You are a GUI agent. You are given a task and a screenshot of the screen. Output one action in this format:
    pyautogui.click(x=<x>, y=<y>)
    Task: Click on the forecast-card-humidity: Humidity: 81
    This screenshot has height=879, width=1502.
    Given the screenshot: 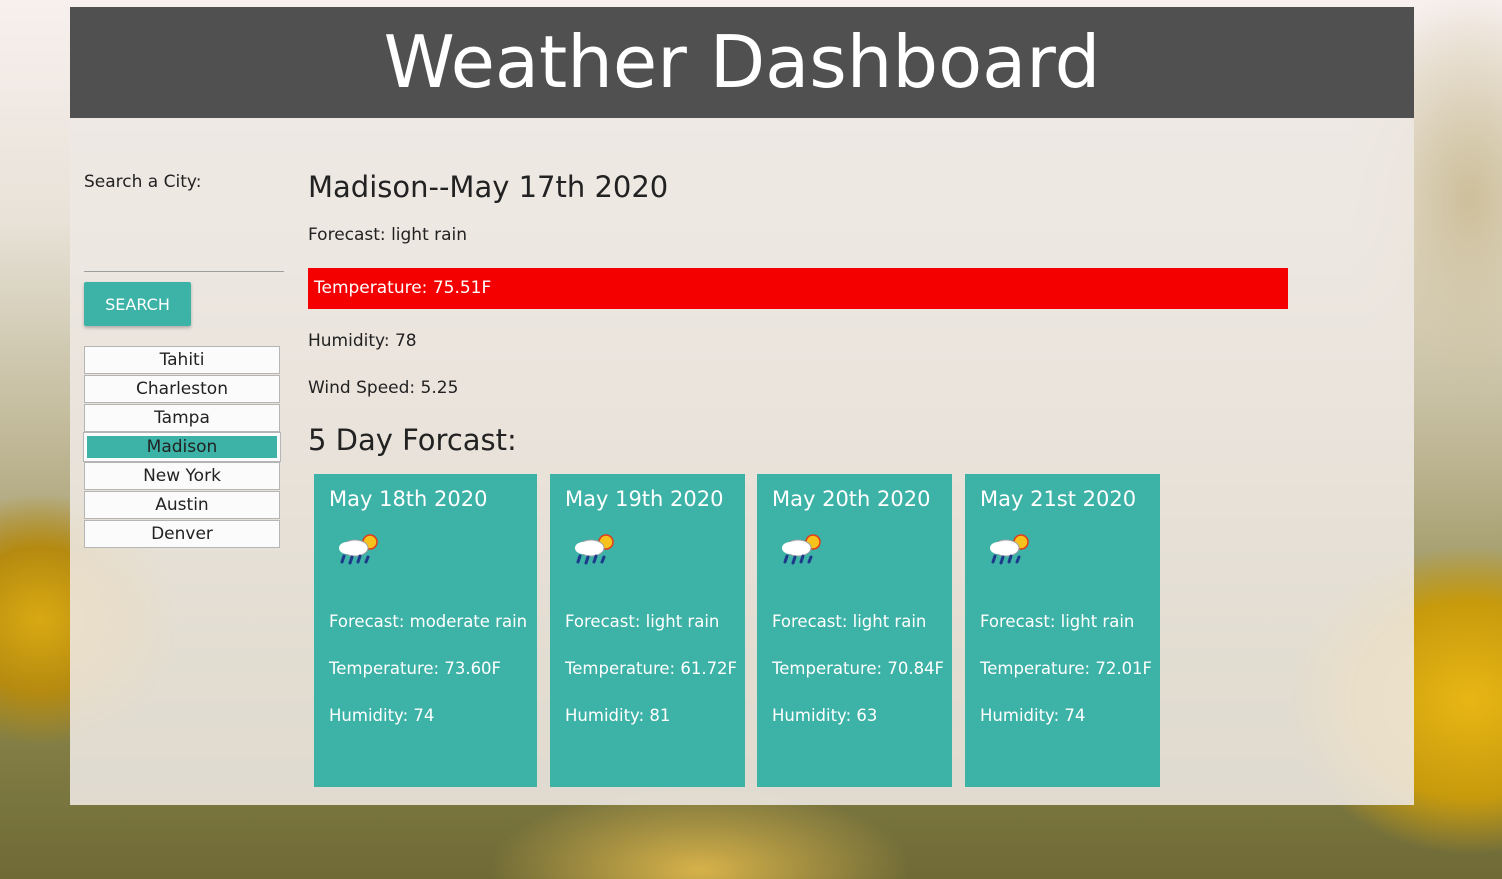 What is the action you would take?
    pyautogui.click(x=618, y=715)
    